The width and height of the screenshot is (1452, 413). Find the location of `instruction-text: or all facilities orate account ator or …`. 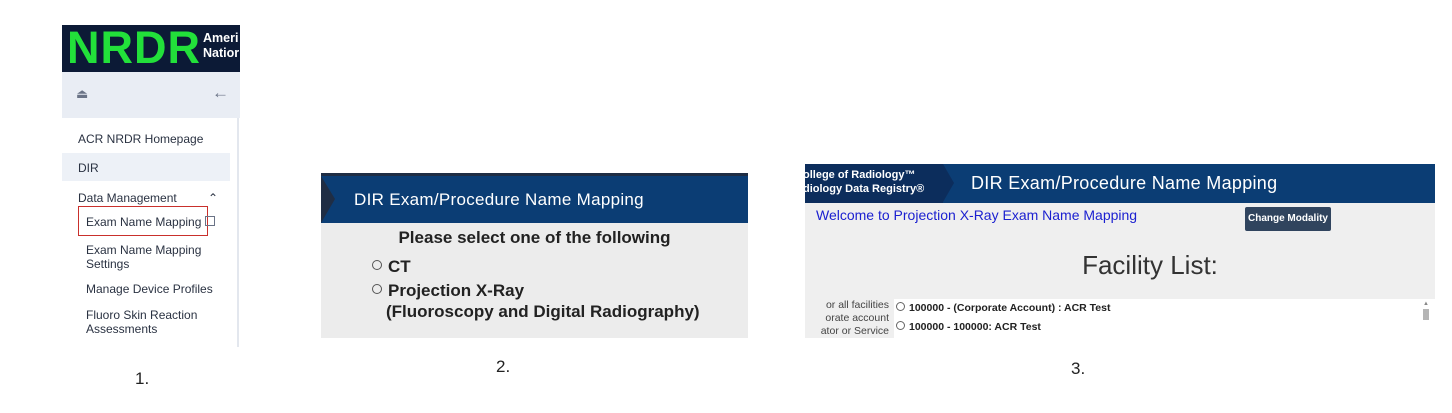

instruction-text: or all facilities orate account ator or … is located at coordinates (854, 318).